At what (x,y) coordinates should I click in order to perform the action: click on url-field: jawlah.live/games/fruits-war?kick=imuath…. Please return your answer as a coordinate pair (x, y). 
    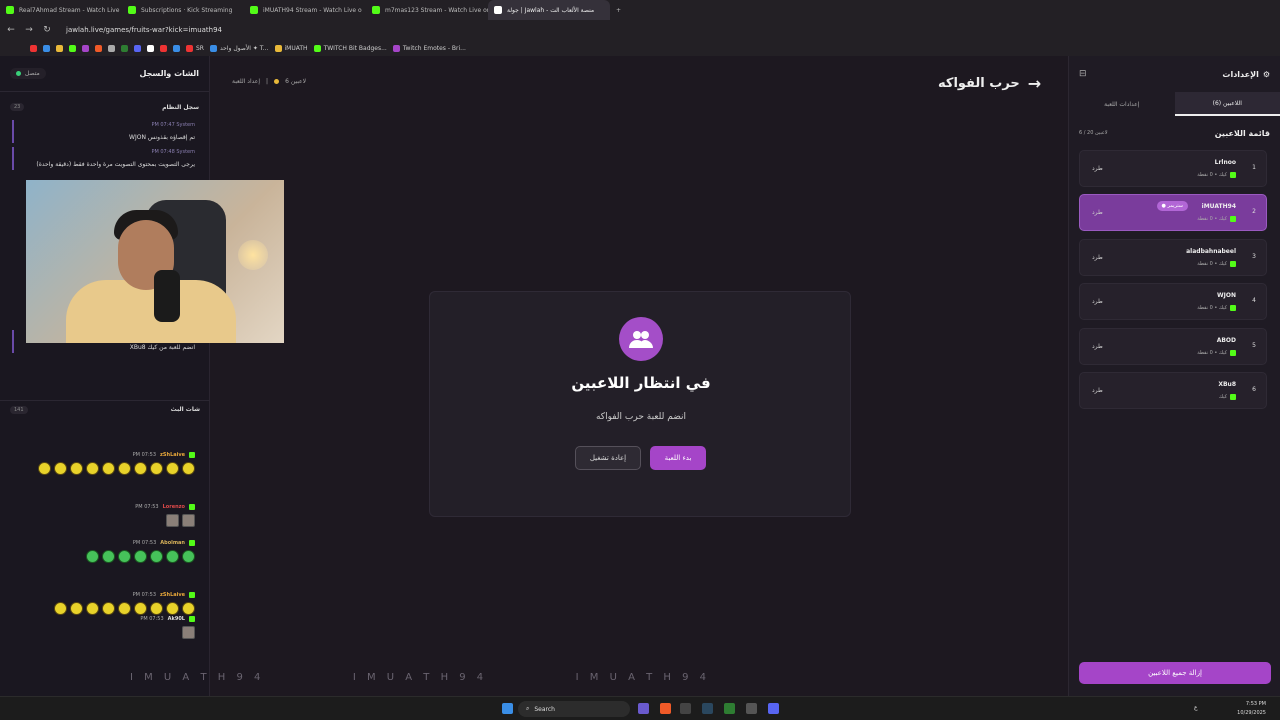
    Looking at the image, I should click on (144, 30).